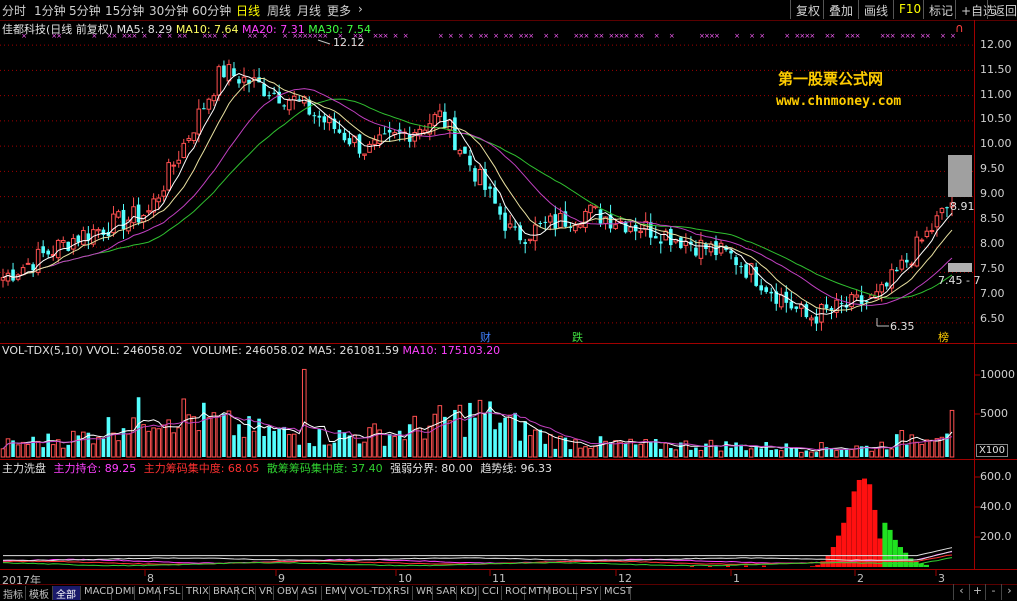 The image size is (1017, 601). Describe the element at coordinates (563, 593) in the screenshot. I see `tab-boll: BOLL` at that location.